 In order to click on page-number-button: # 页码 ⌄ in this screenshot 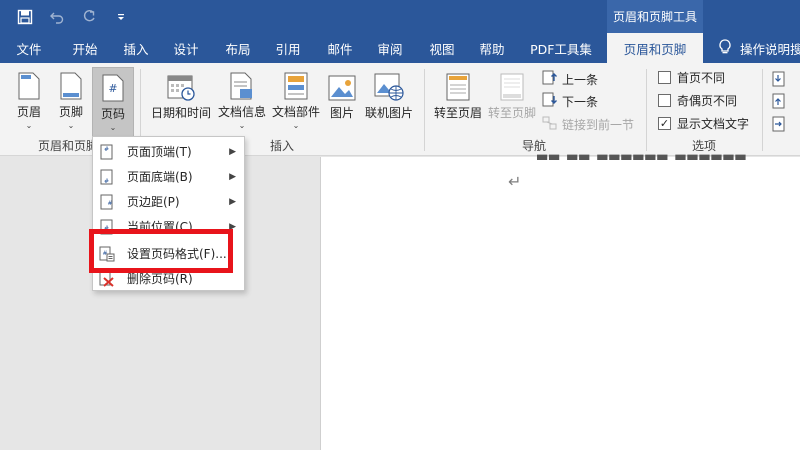, I will do `click(113, 103)`.